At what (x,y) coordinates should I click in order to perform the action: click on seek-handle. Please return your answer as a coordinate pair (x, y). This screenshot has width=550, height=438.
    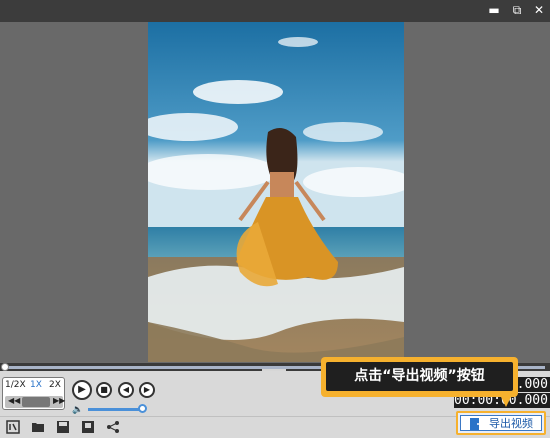
    Looking at the image, I should click on (5, 367).